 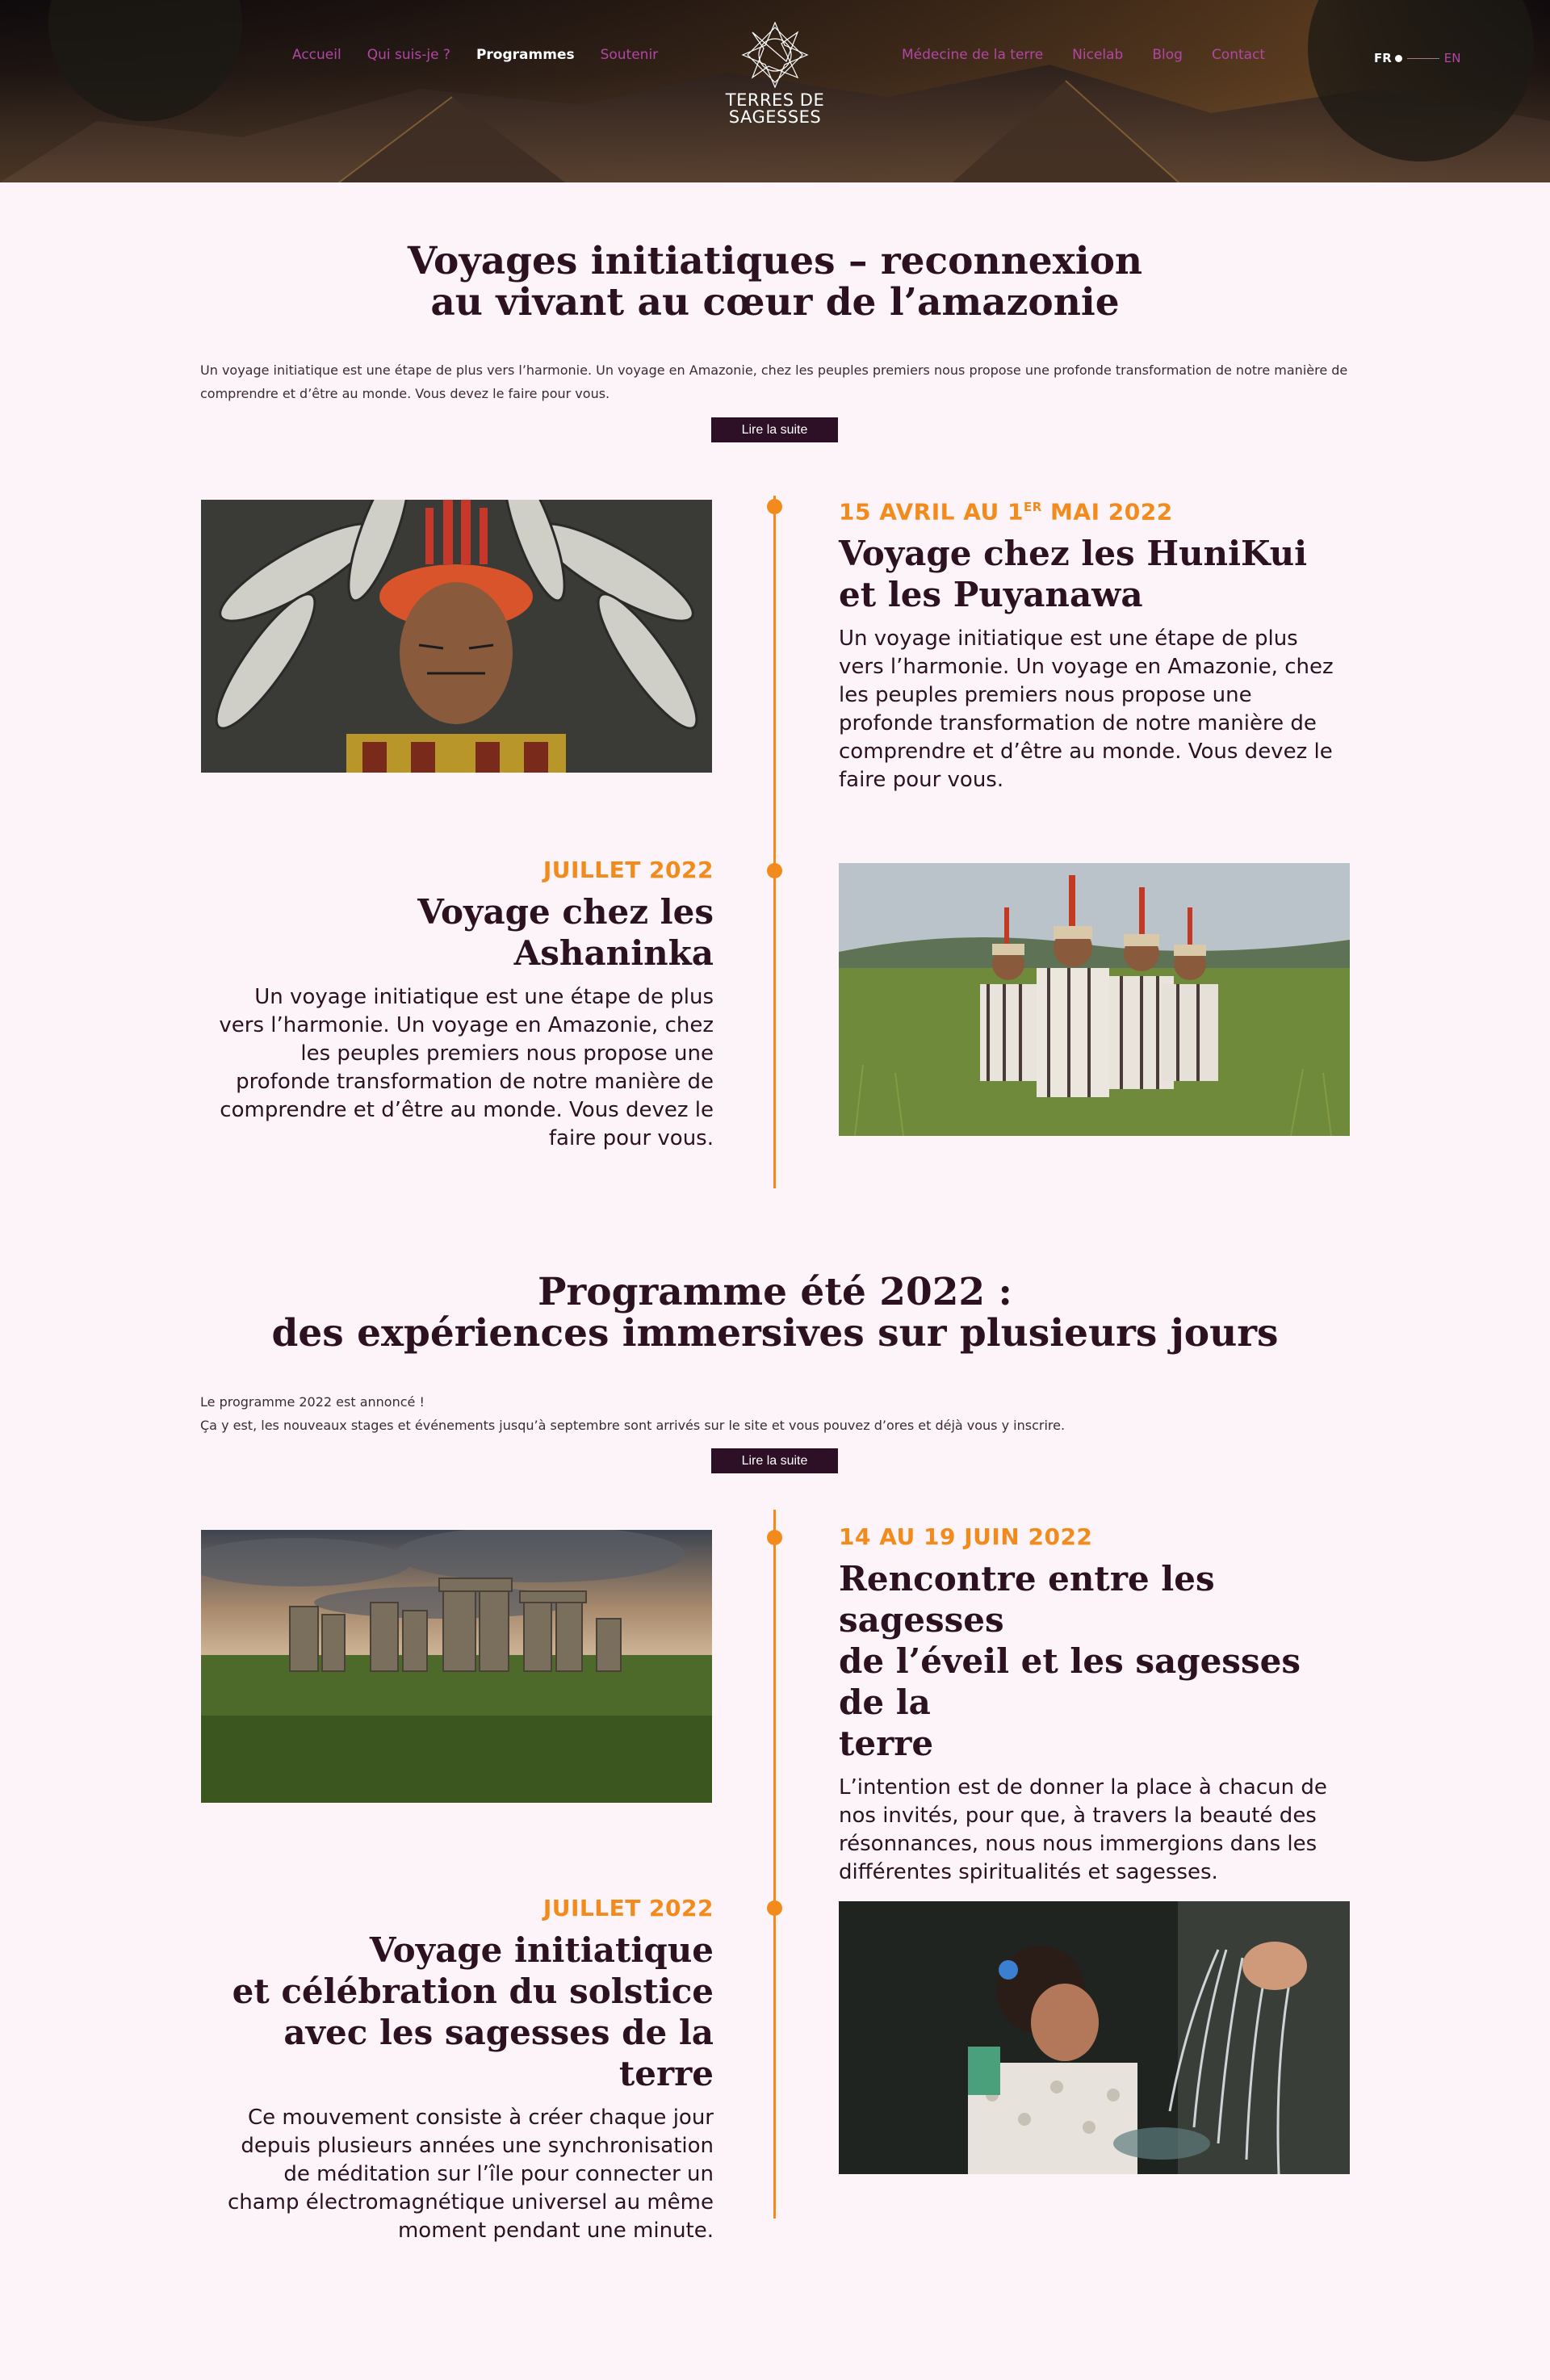 I want to click on section1-title-line2: au vivant au cœur de l’amazonie, so click(x=775, y=302).